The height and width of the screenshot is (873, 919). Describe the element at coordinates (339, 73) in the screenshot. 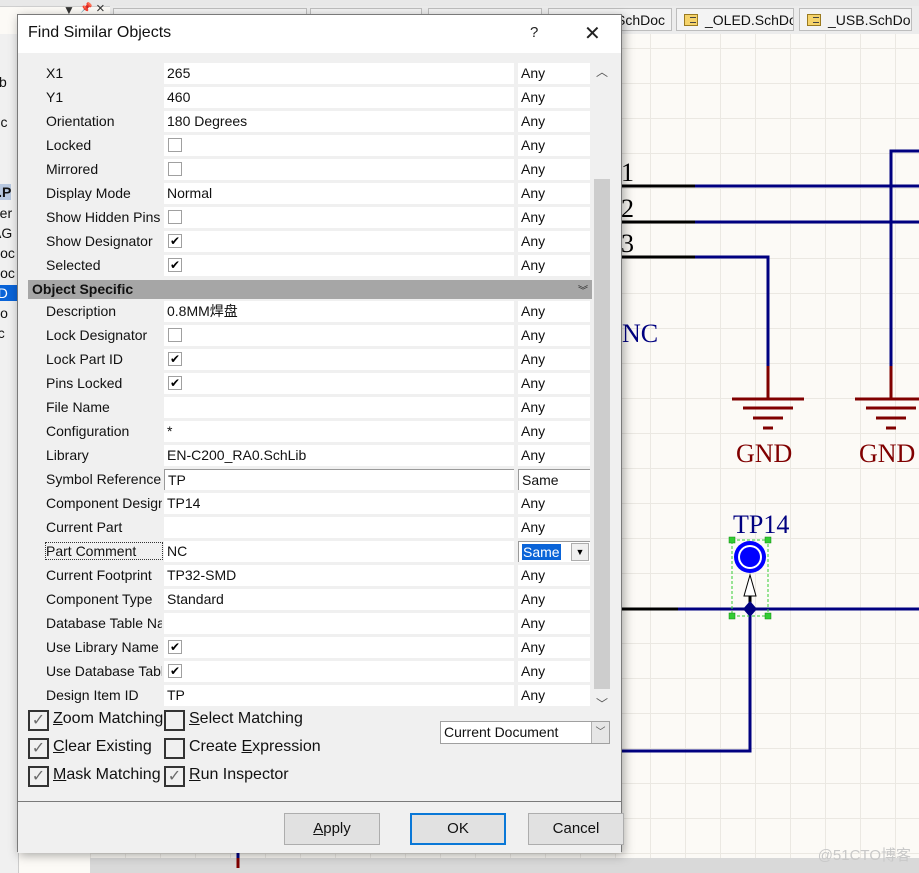

I see `property-value: 265` at that location.